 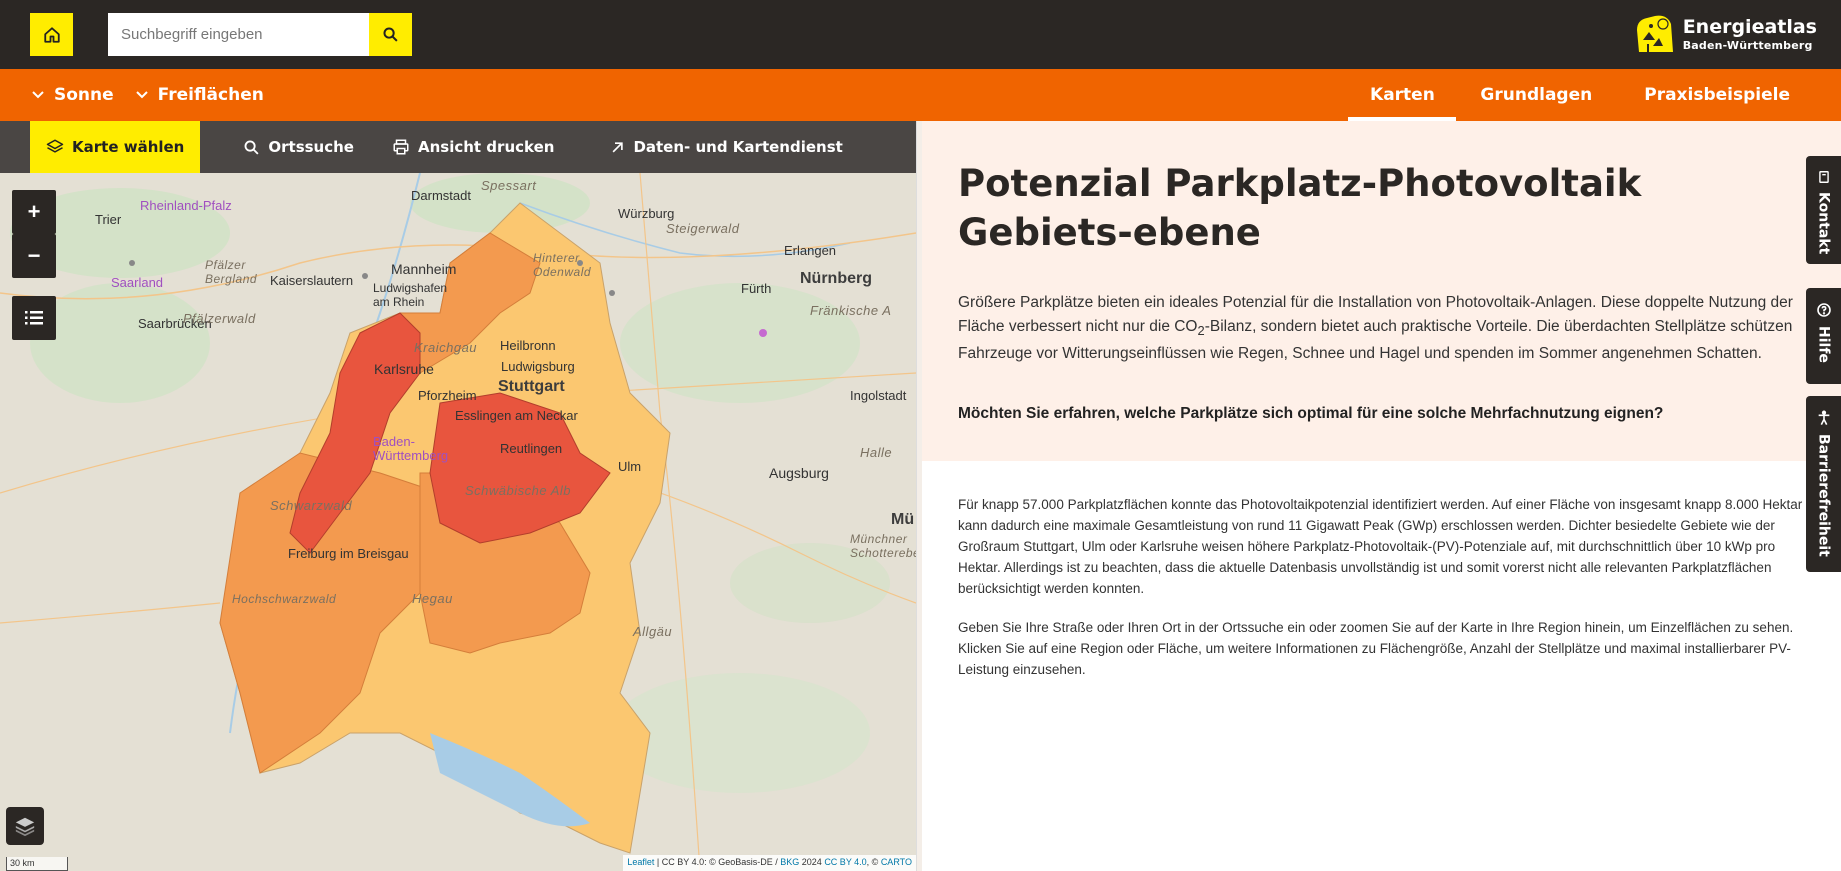 I want to click on attribution-bkg-link: BKG, so click(x=789, y=862).